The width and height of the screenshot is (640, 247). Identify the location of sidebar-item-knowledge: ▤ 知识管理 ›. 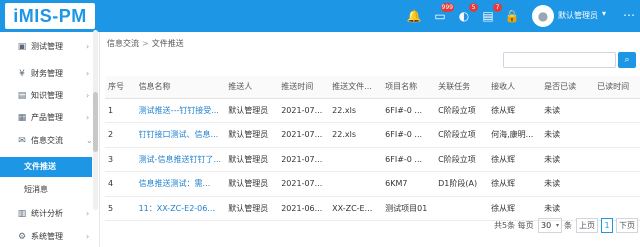
(50, 96).